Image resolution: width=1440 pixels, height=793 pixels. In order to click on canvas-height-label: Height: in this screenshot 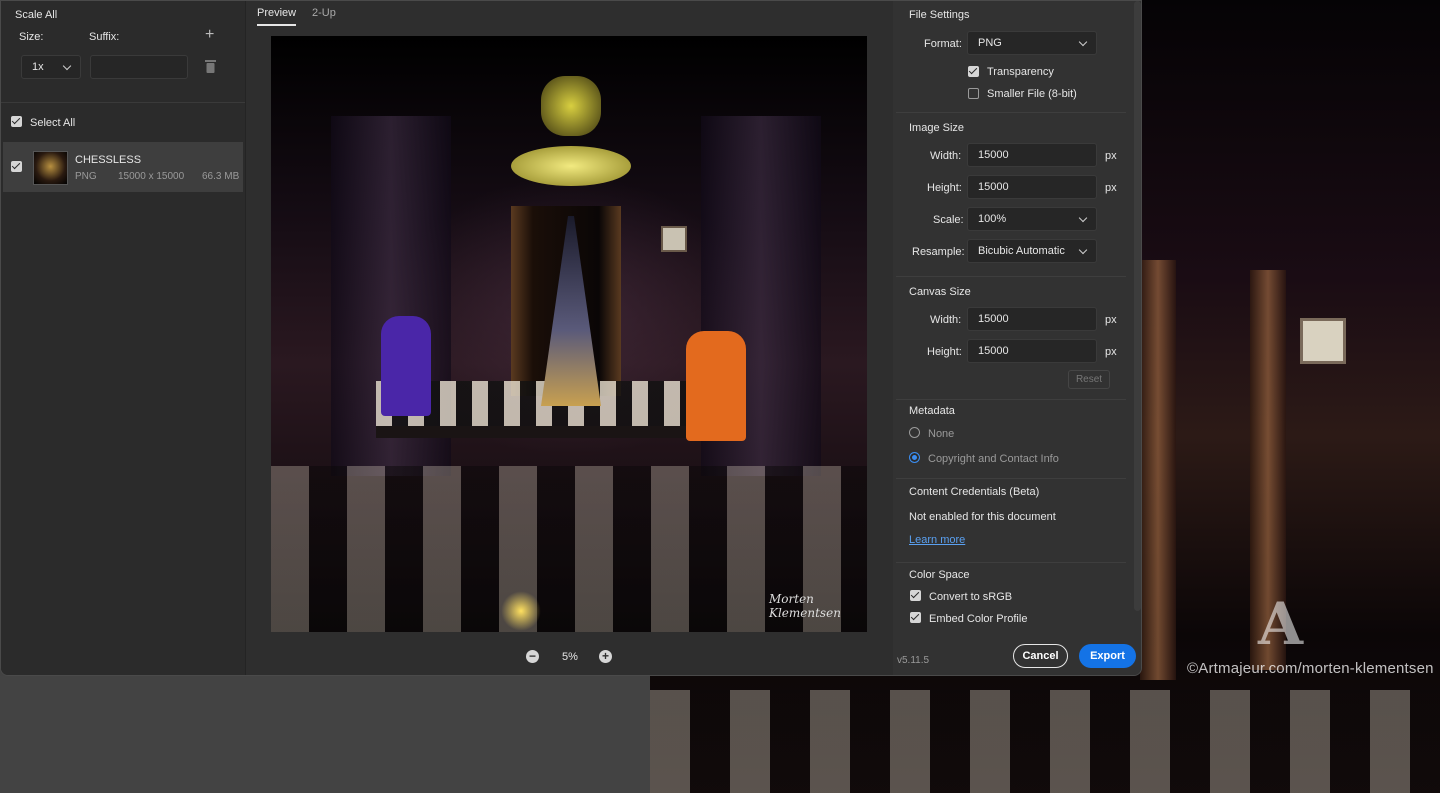, I will do `click(944, 352)`.